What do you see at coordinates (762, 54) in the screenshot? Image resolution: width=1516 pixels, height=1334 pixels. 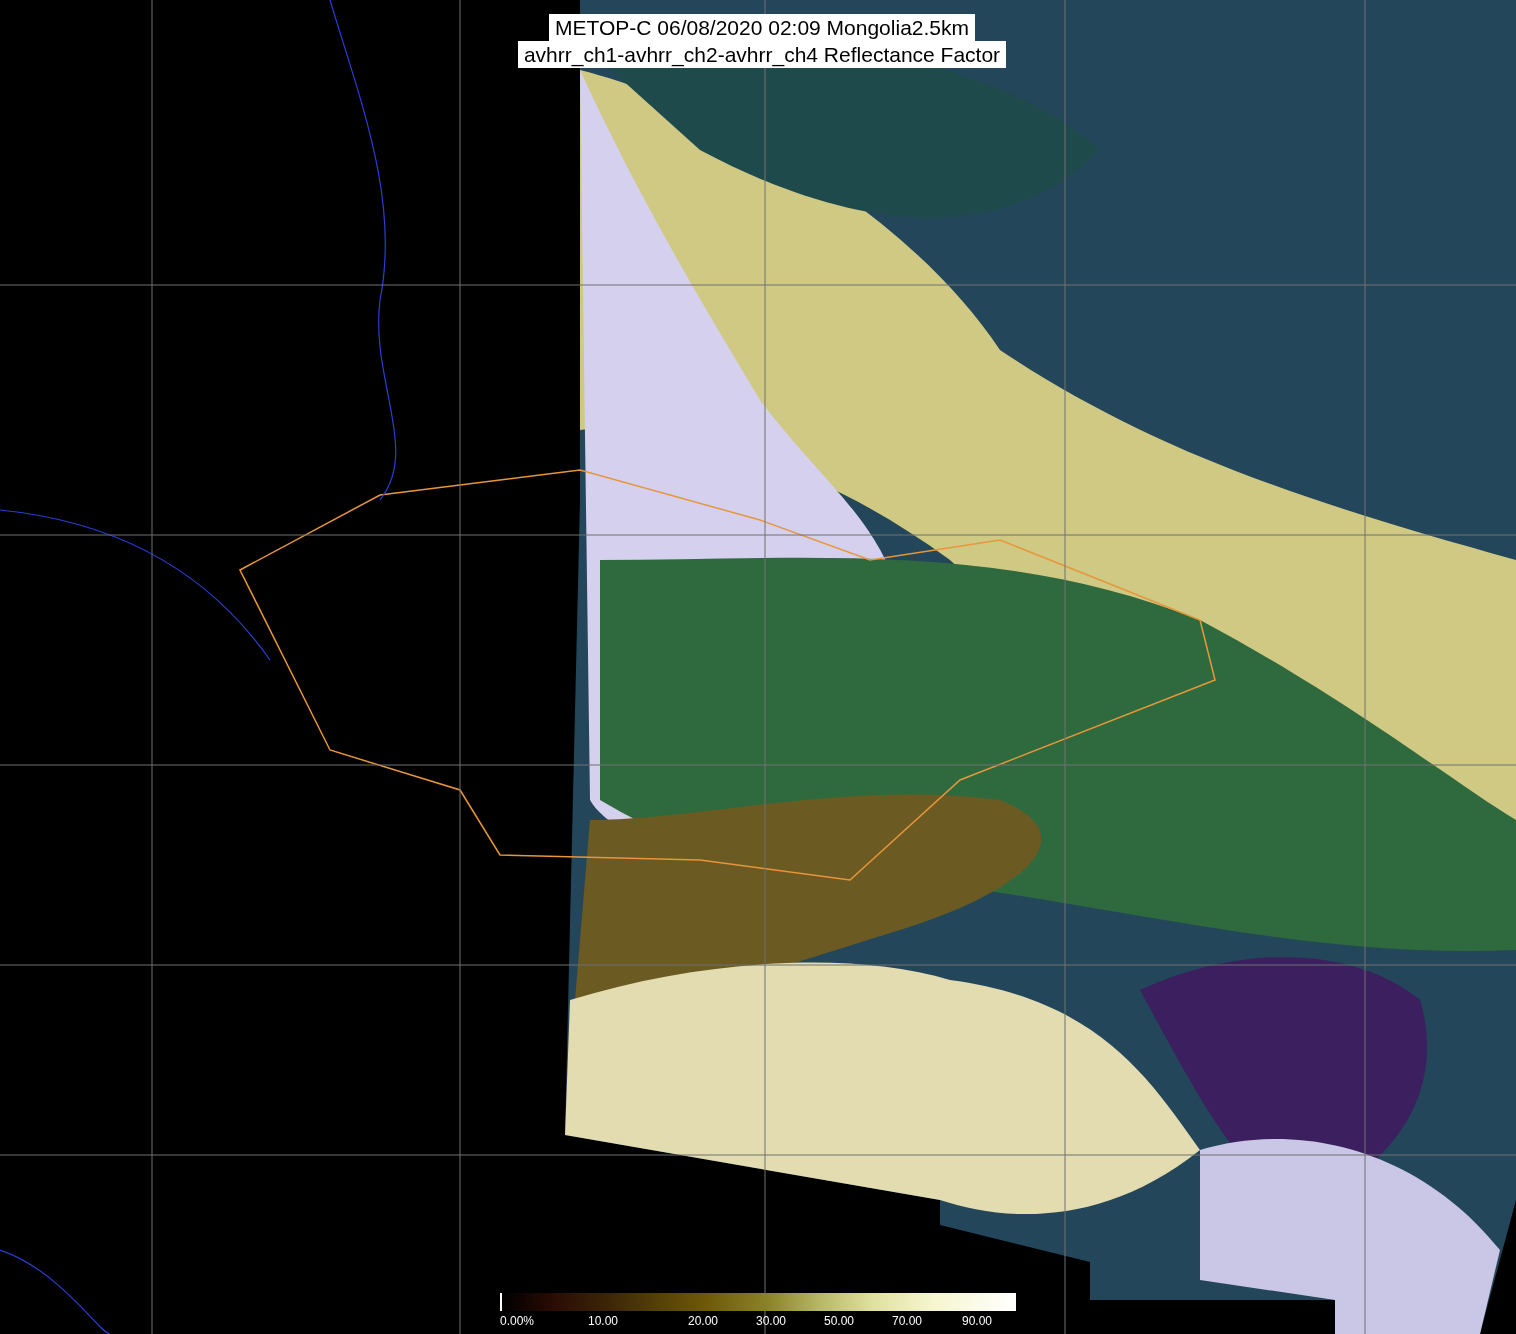 I see `map-title: avhrr_ch1-avhrr_ch2-avhrr_ch4 Reflectance Factor` at bounding box center [762, 54].